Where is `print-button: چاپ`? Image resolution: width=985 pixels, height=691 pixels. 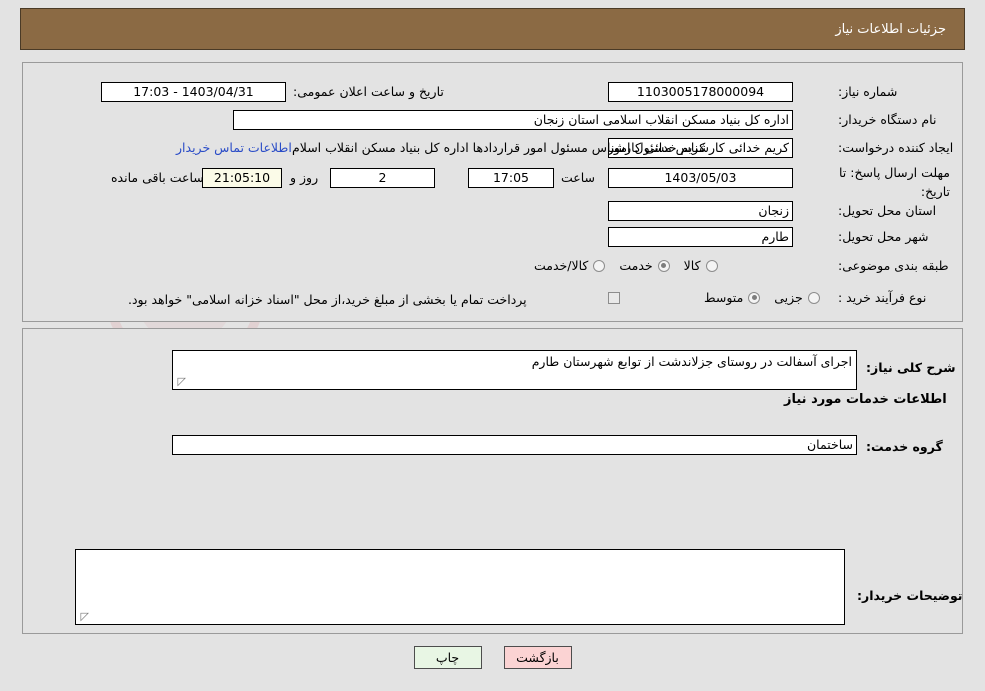 print-button: چاپ is located at coordinates (447, 657).